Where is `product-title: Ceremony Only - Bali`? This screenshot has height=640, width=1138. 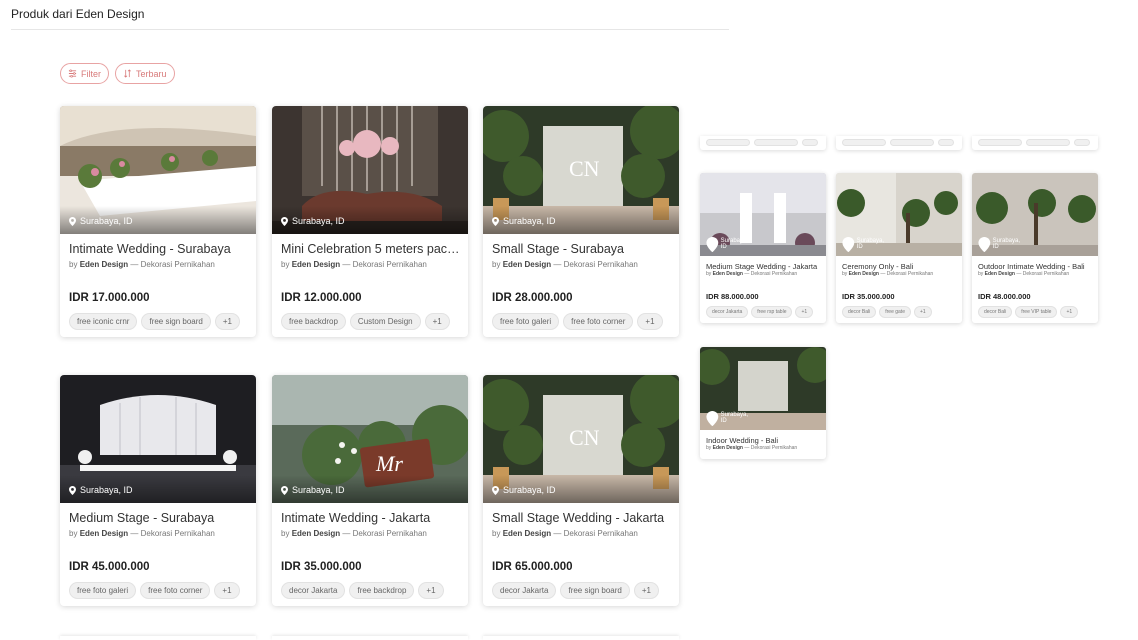 product-title: Ceremony Only - Bali is located at coordinates (899, 266).